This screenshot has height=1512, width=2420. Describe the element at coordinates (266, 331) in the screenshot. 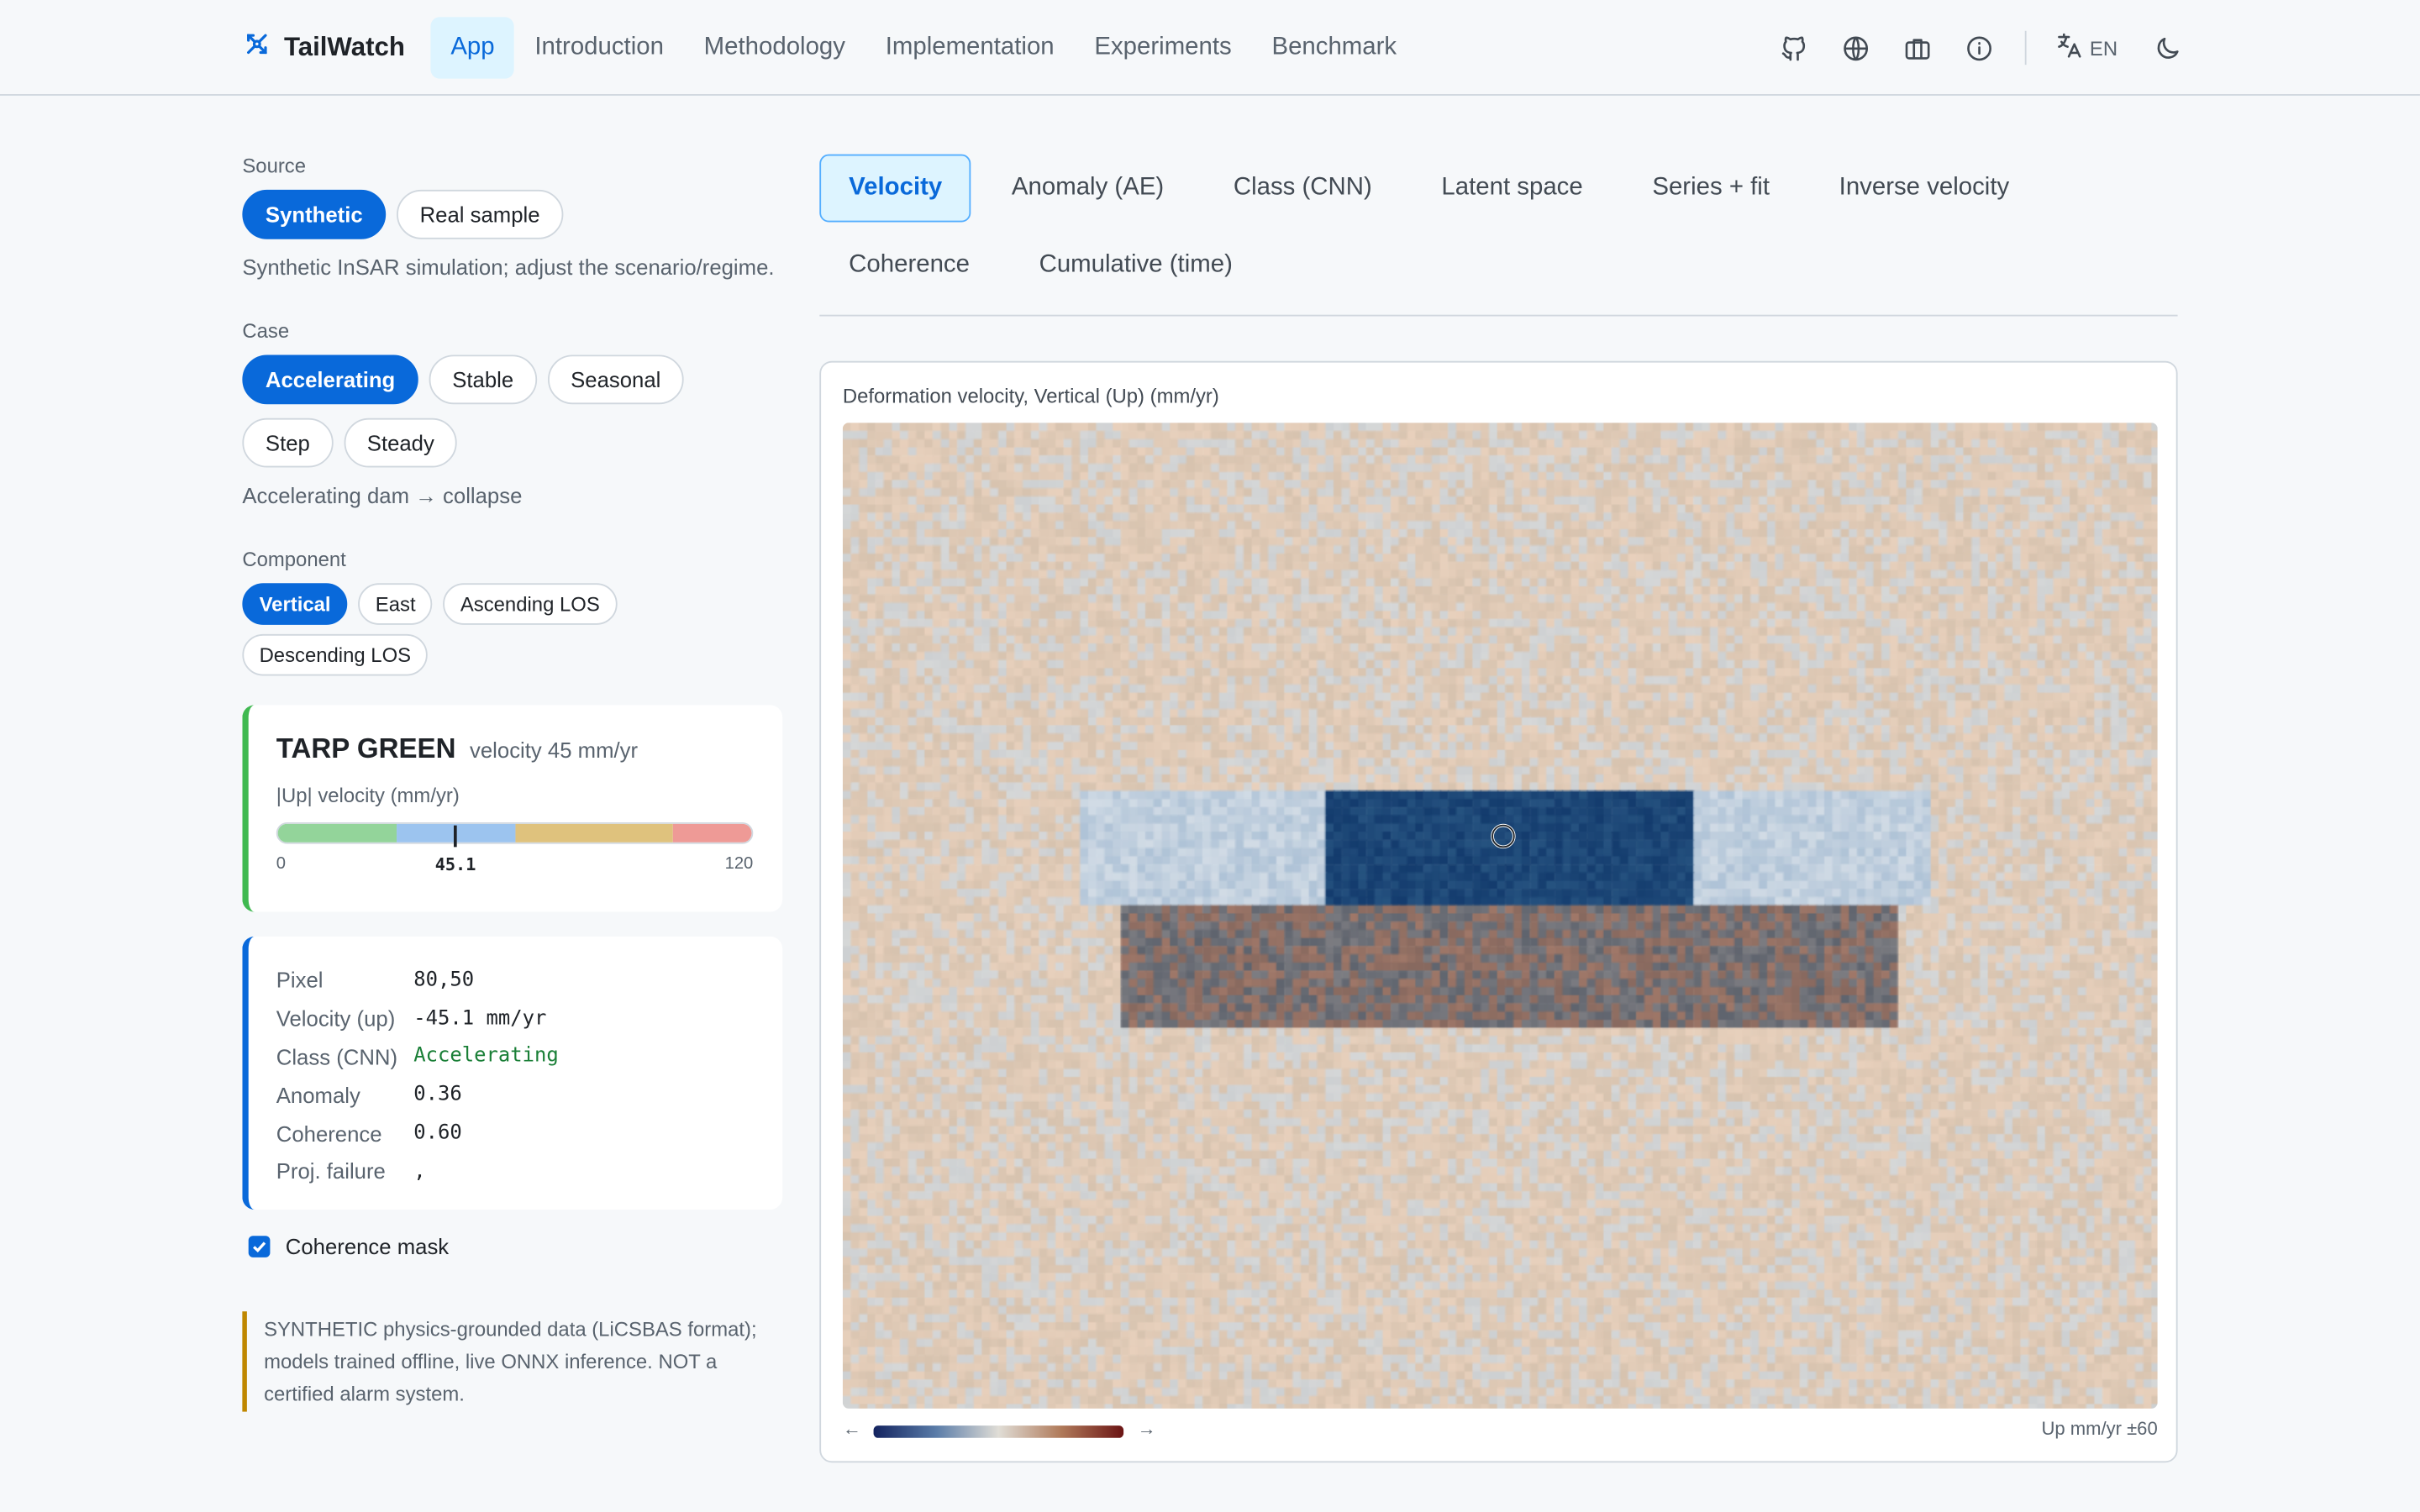

I see `case-label: Case` at that location.